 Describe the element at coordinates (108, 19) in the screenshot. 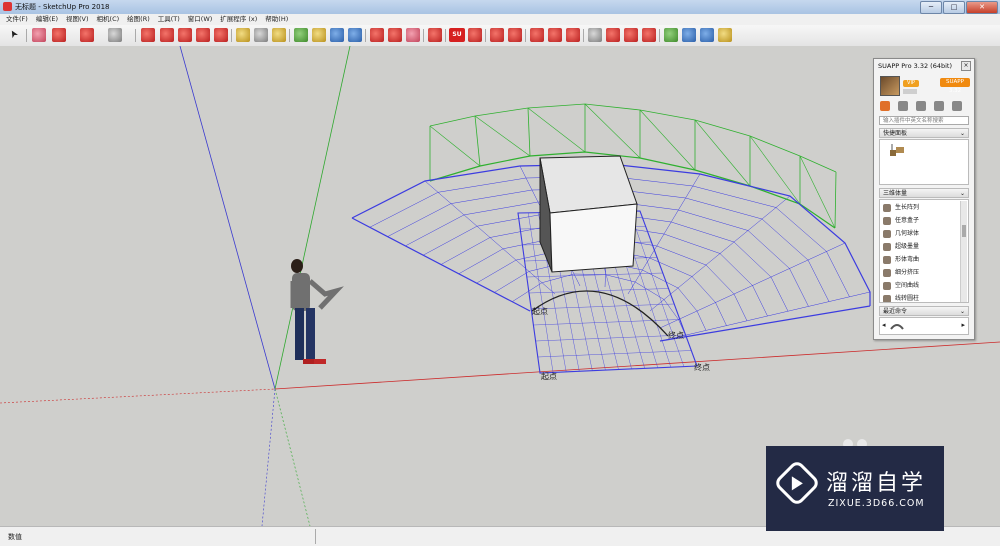

I see `menu-camera: 相机(C)` at that location.